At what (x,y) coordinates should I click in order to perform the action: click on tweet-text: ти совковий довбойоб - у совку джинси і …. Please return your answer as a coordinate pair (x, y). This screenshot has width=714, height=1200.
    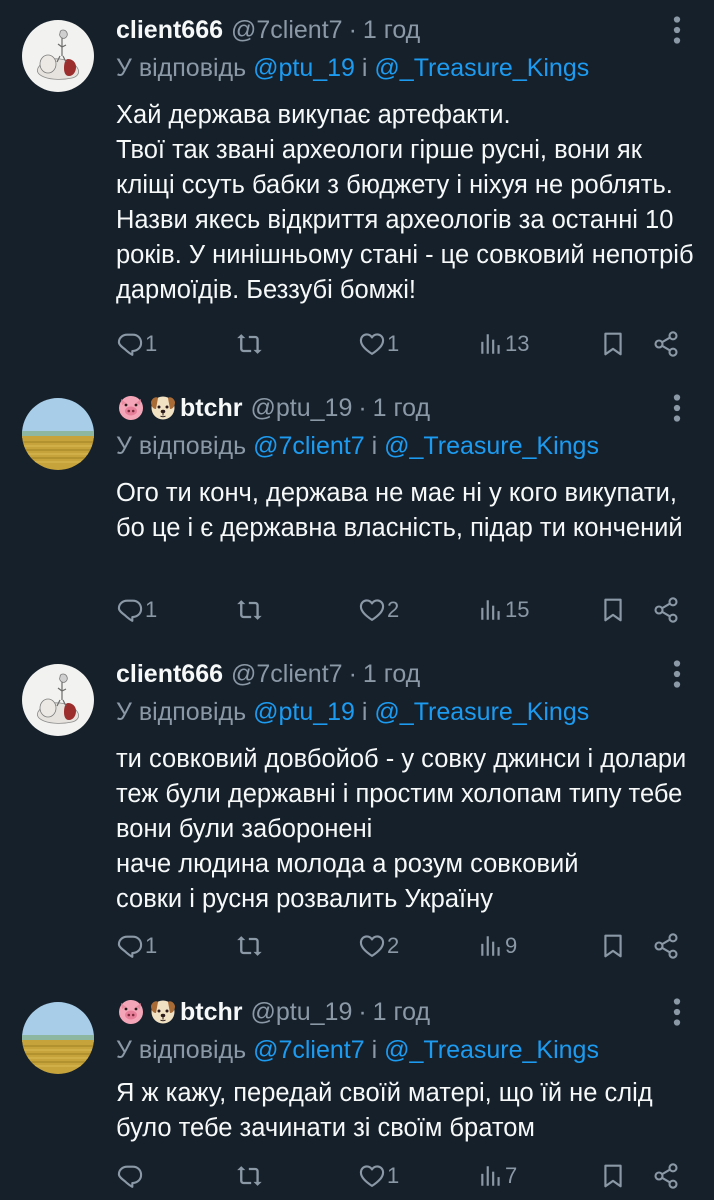
    Looking at the image, I should click on (401, 829).